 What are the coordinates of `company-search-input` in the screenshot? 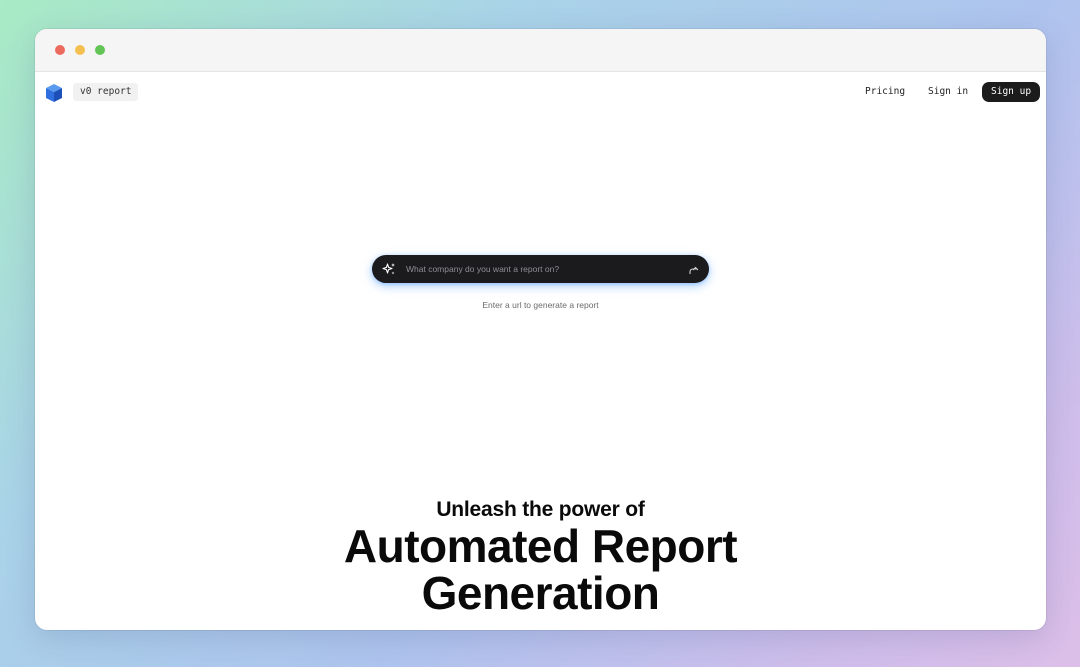 It's located at (541, 269).